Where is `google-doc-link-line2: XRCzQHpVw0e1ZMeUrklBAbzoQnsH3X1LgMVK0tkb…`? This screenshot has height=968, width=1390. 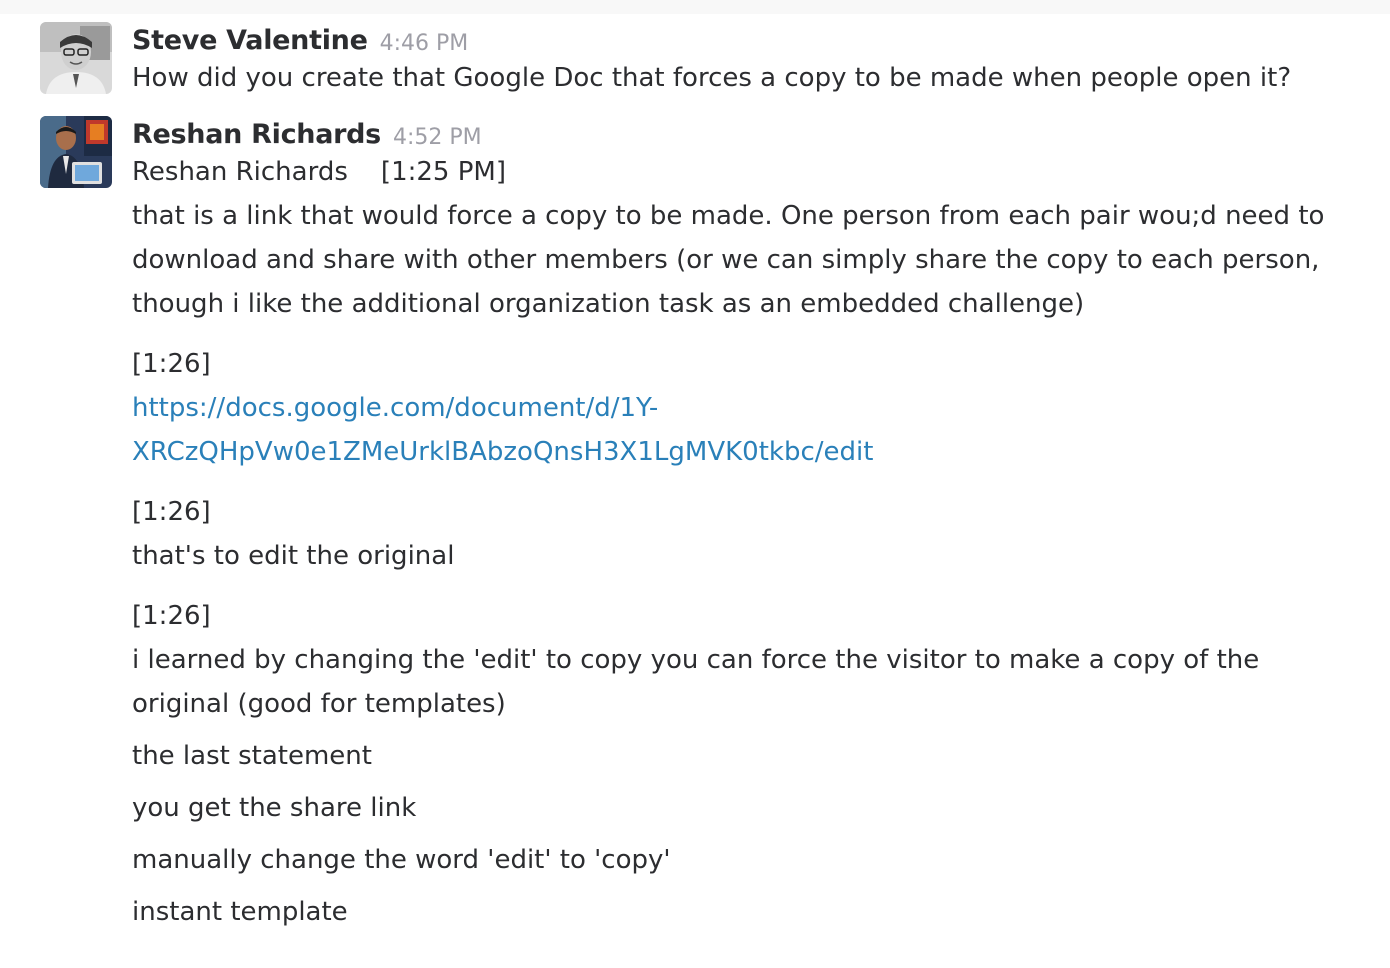 google-doc-link-line2: XRCzQHpVw0e1ZMeUrklBAbzoQnsH3X1LgMVK0tkb… is located at coordinates (747, 452).